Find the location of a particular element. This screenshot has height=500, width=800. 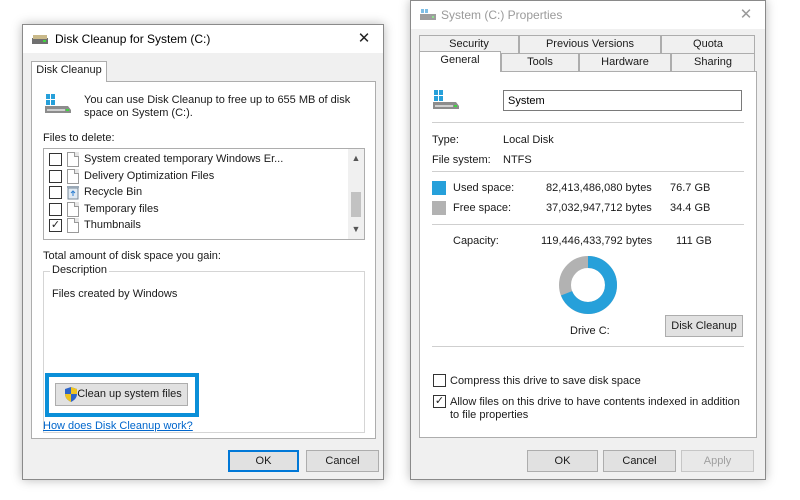

tab-previous-versions: Previous Versions is located at coordinates (590, 44).